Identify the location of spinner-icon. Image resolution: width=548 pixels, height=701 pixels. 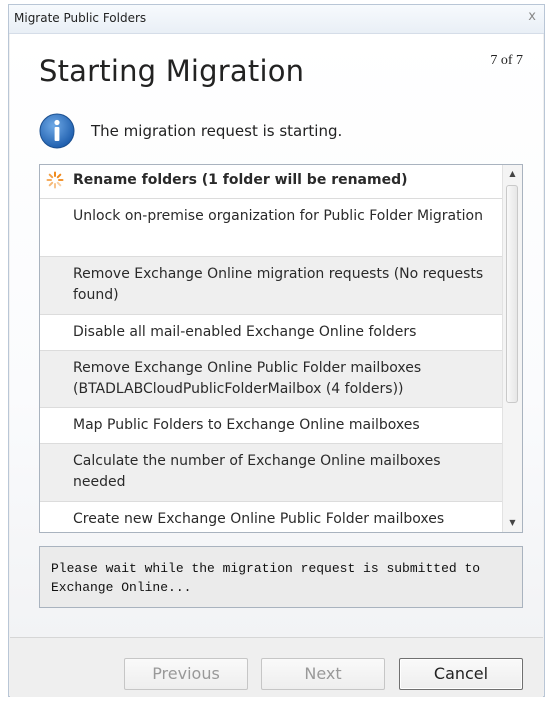
(55, 180).